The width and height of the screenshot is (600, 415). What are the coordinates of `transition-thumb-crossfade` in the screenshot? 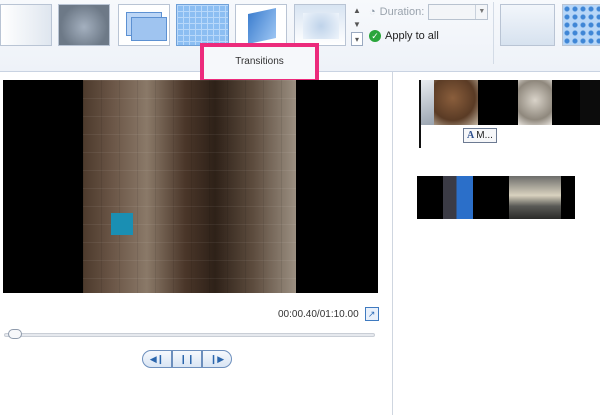 It's located at (84, 25).